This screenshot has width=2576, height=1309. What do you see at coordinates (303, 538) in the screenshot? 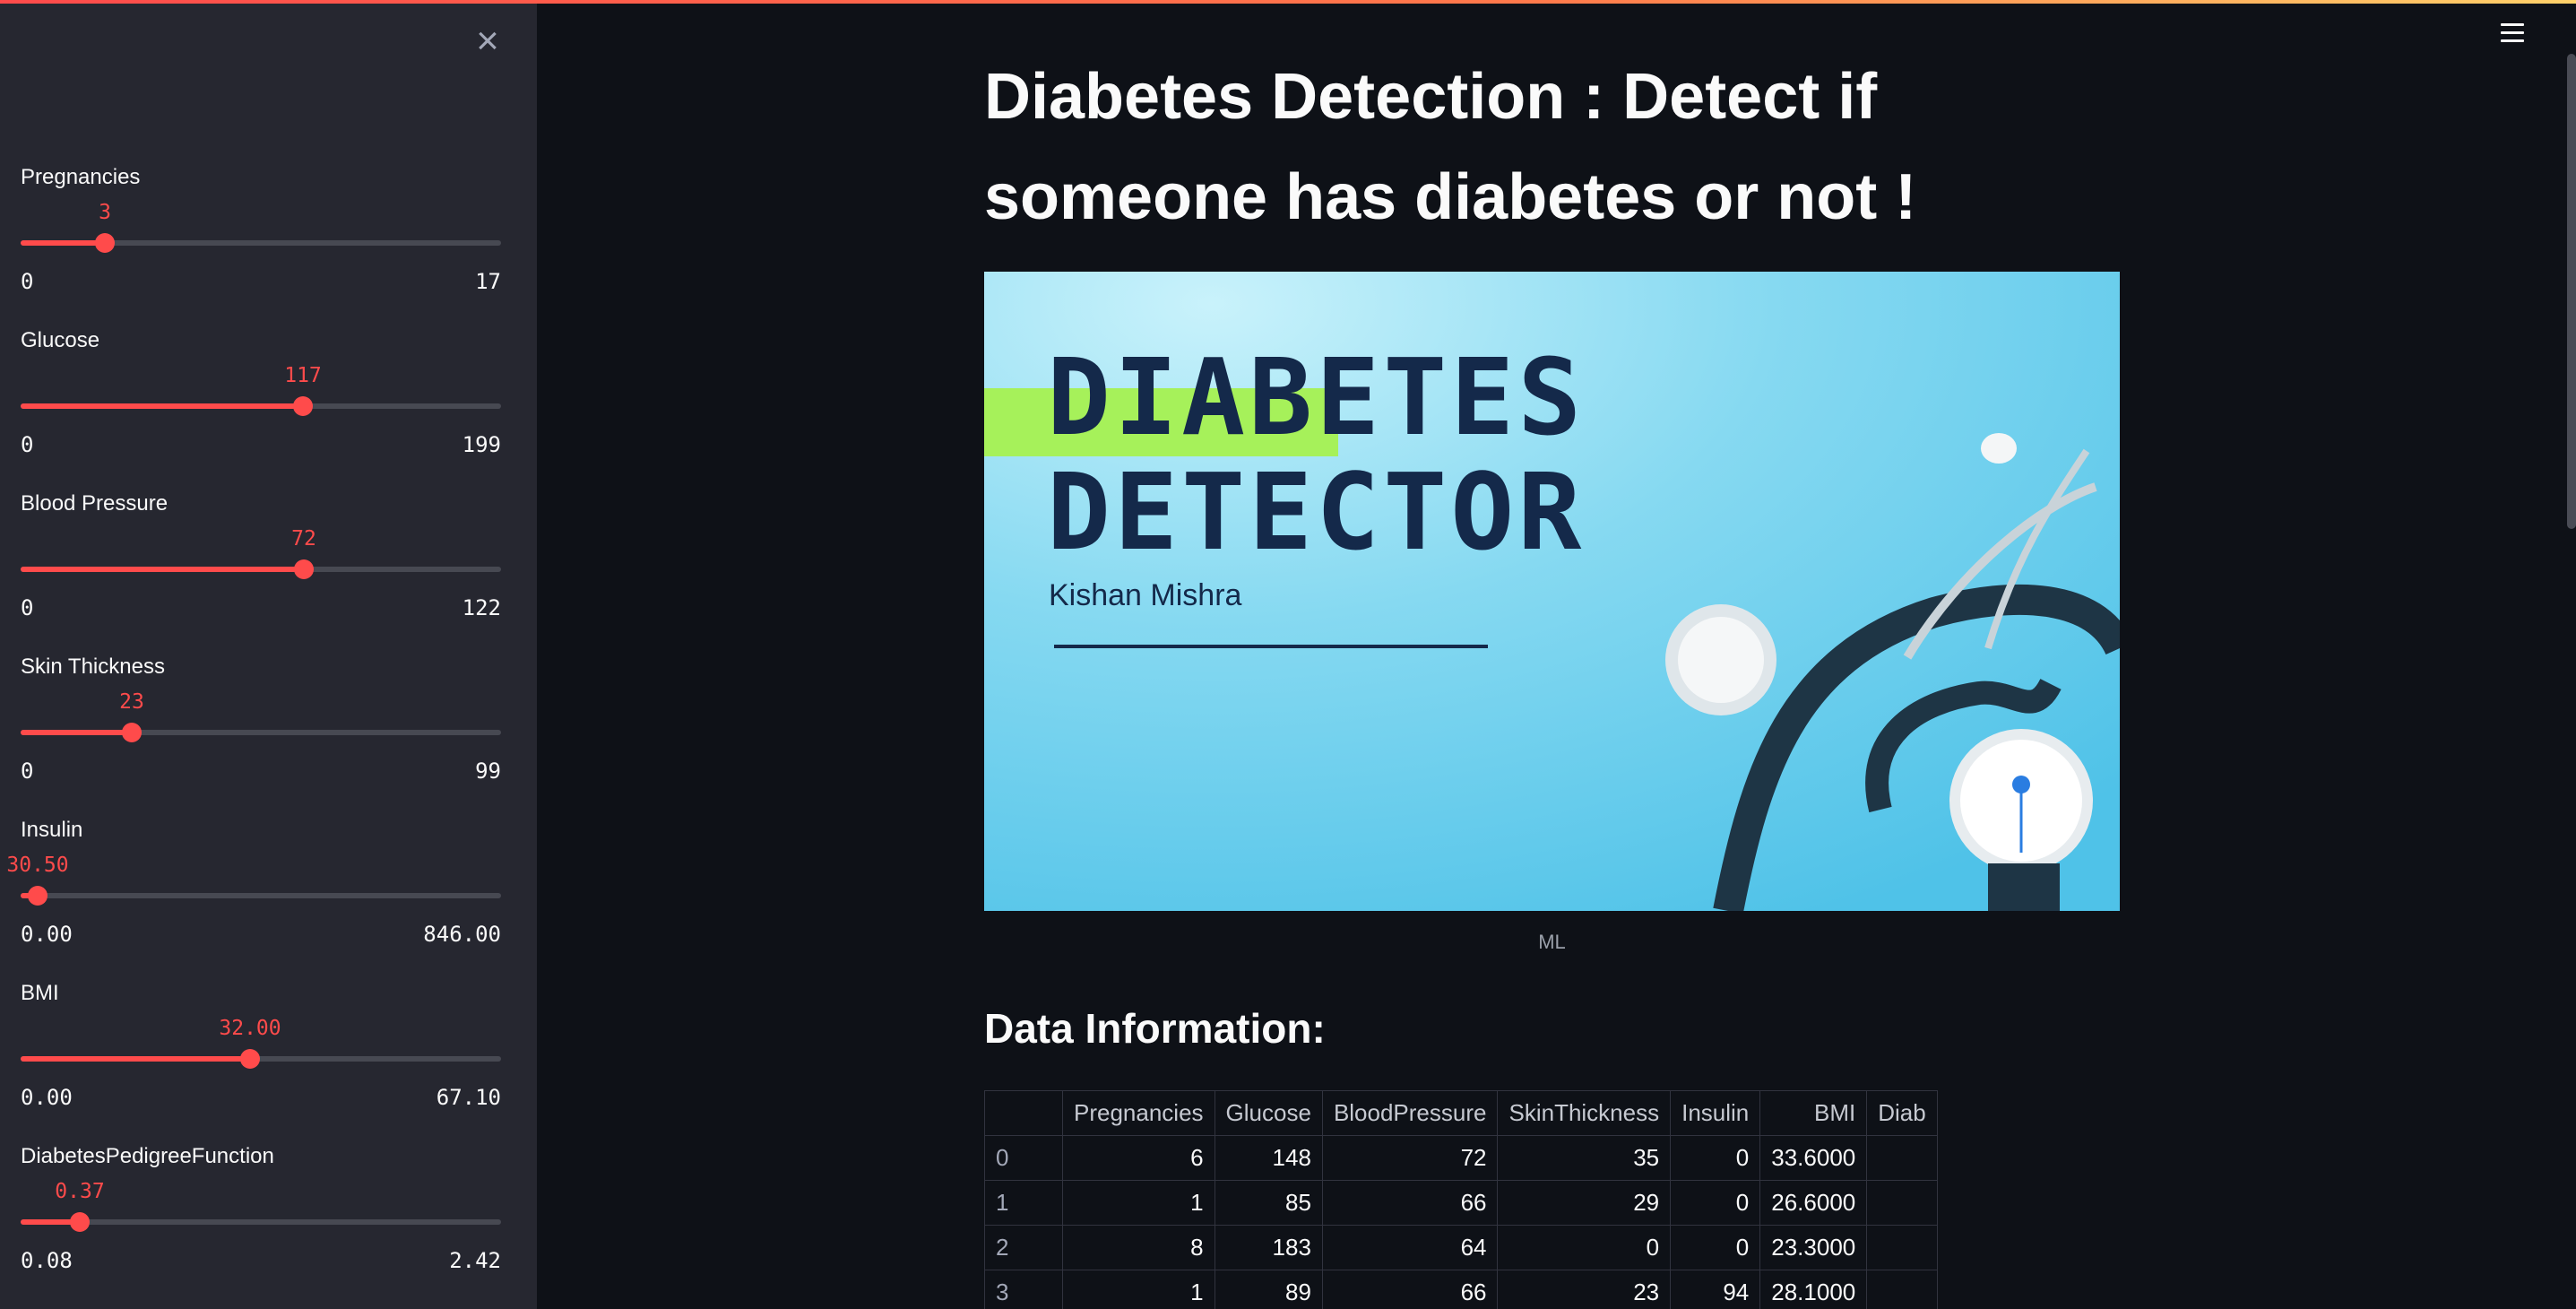
I see `slider-value: 72` at bounding box center [303, 538].